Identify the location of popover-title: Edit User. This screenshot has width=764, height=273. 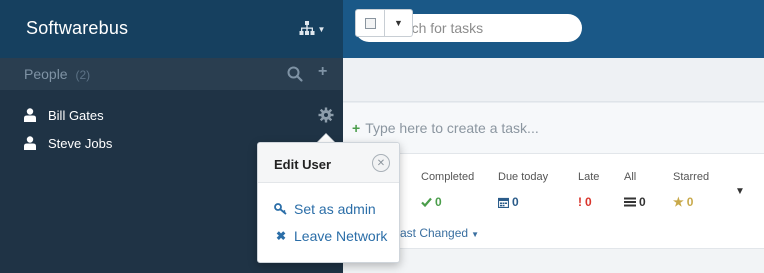
(303, 164).